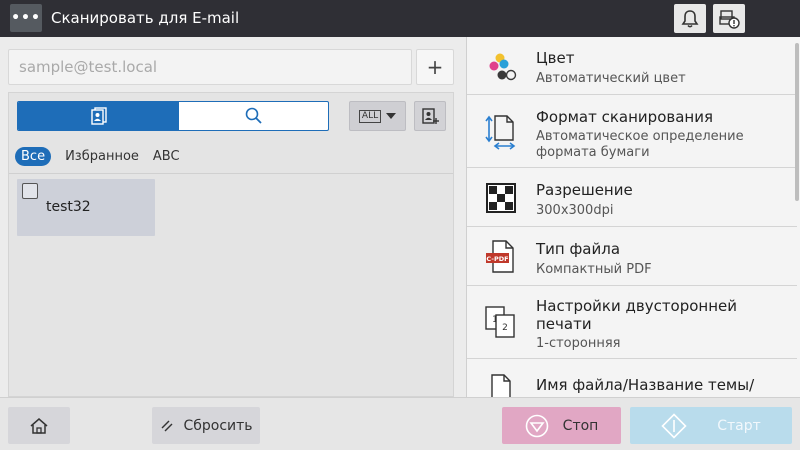 Image resolution: width=800 pixels, height=450 pixels. I want to click on job-status-icon, so click(729, 19).